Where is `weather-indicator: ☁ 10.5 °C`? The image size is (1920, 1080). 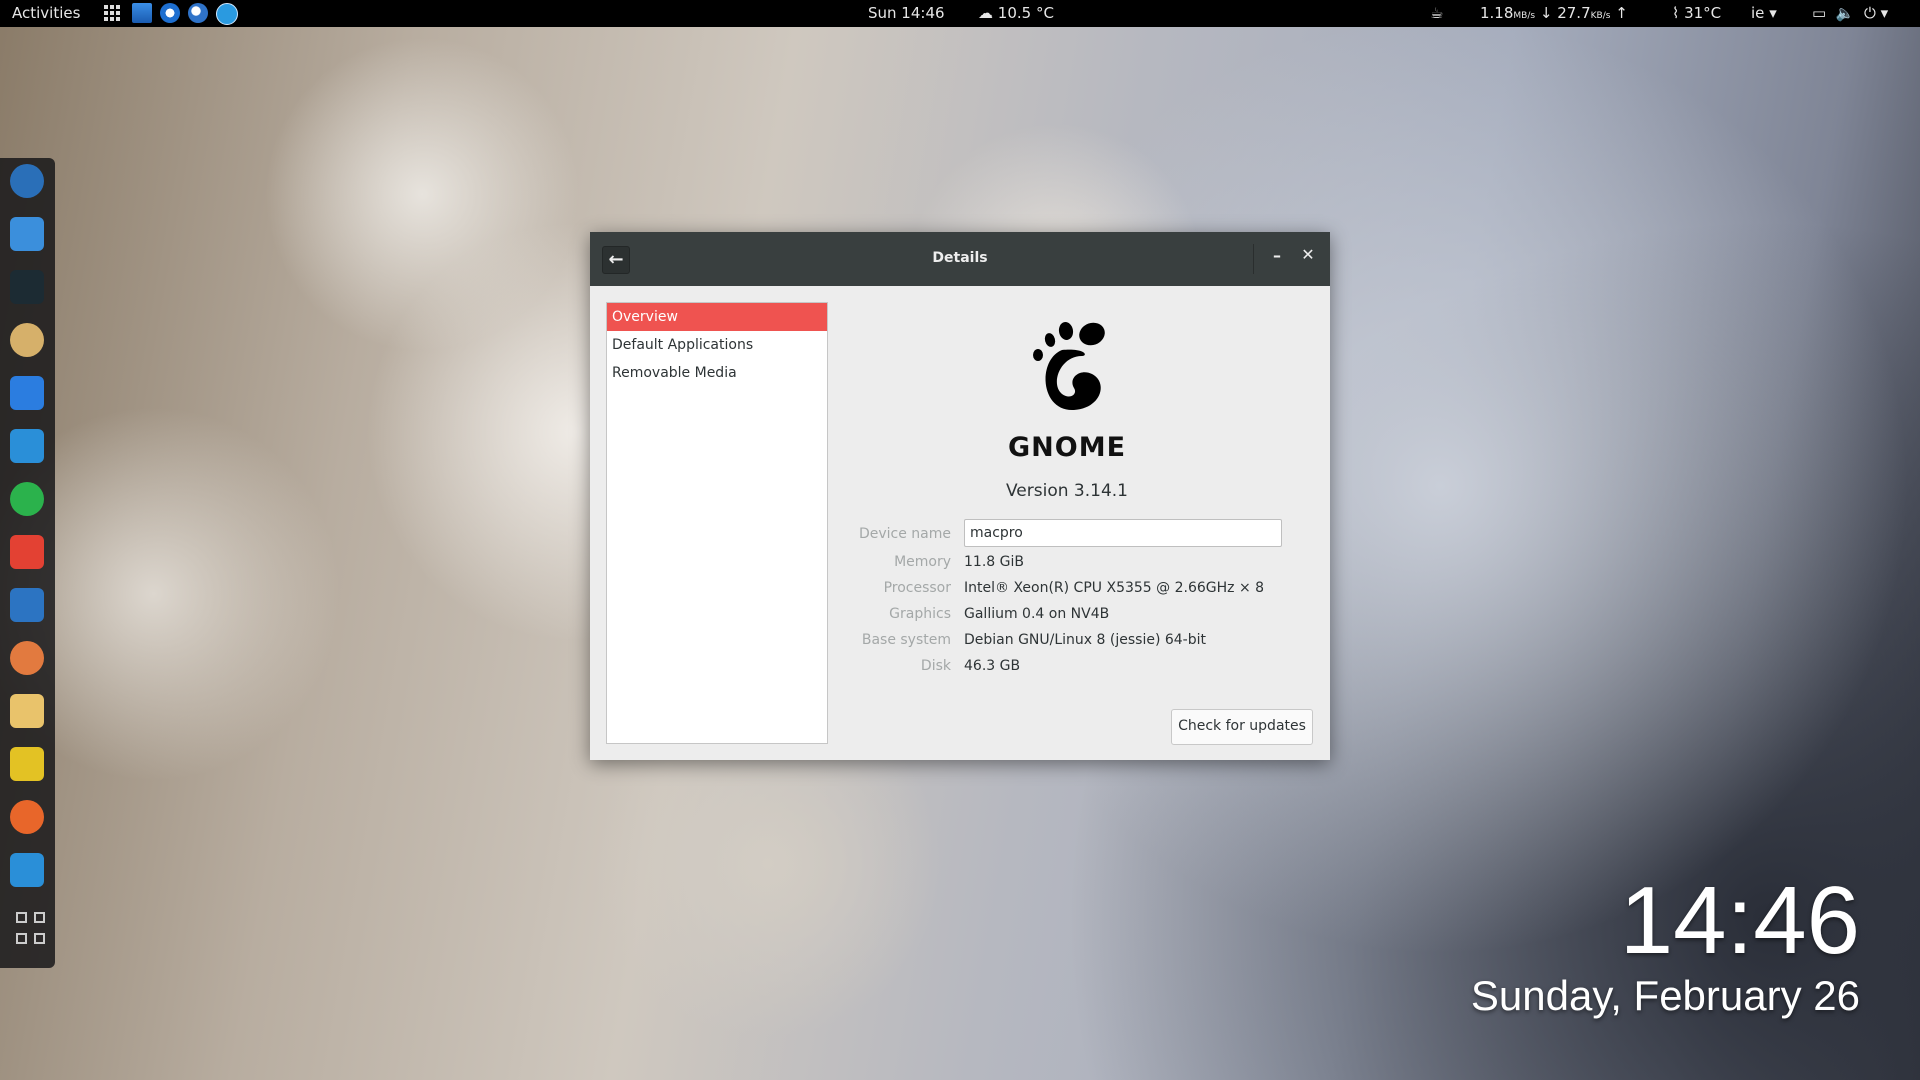
weather-indicator: ☁ 10.5 °C is located at coordinates (1016, 13).